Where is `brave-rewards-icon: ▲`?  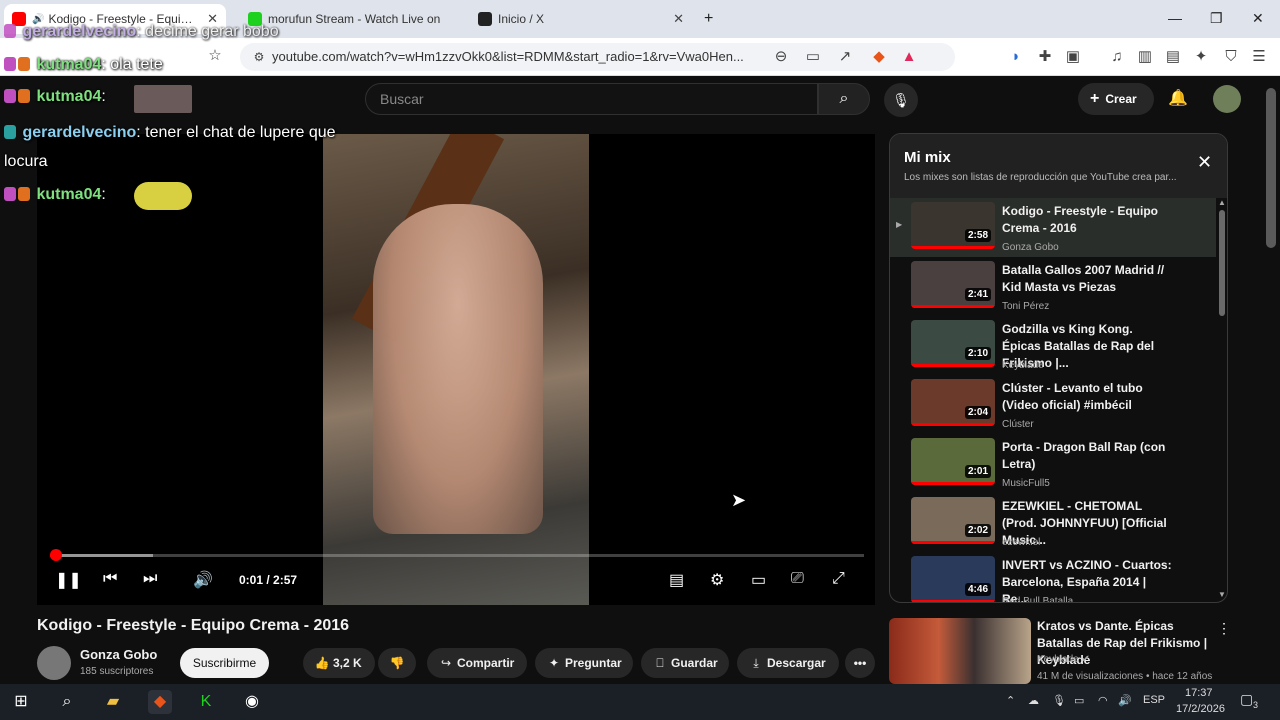
brave-rewards-icon: ▲ is located at coordinates (909, 57).